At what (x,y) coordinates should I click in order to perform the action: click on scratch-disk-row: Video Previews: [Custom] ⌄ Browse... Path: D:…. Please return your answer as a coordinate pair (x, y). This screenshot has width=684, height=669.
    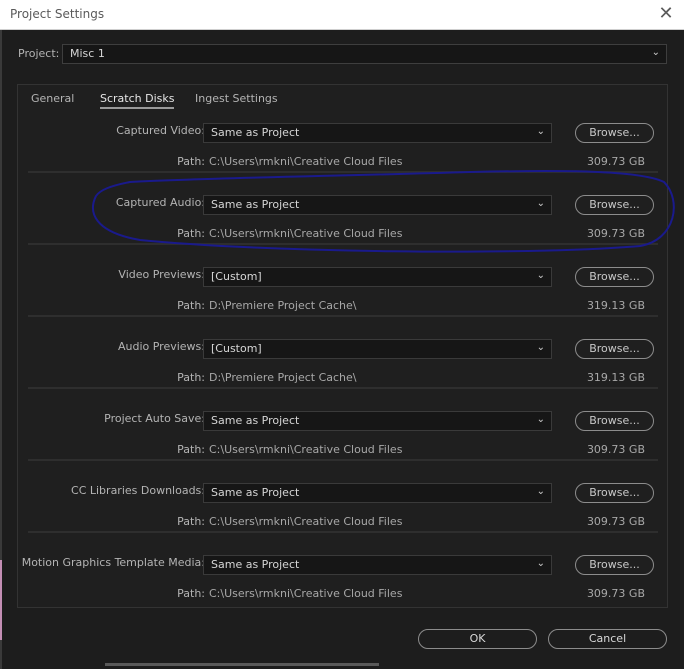
    Looking at the image, I should click on (343, 279).